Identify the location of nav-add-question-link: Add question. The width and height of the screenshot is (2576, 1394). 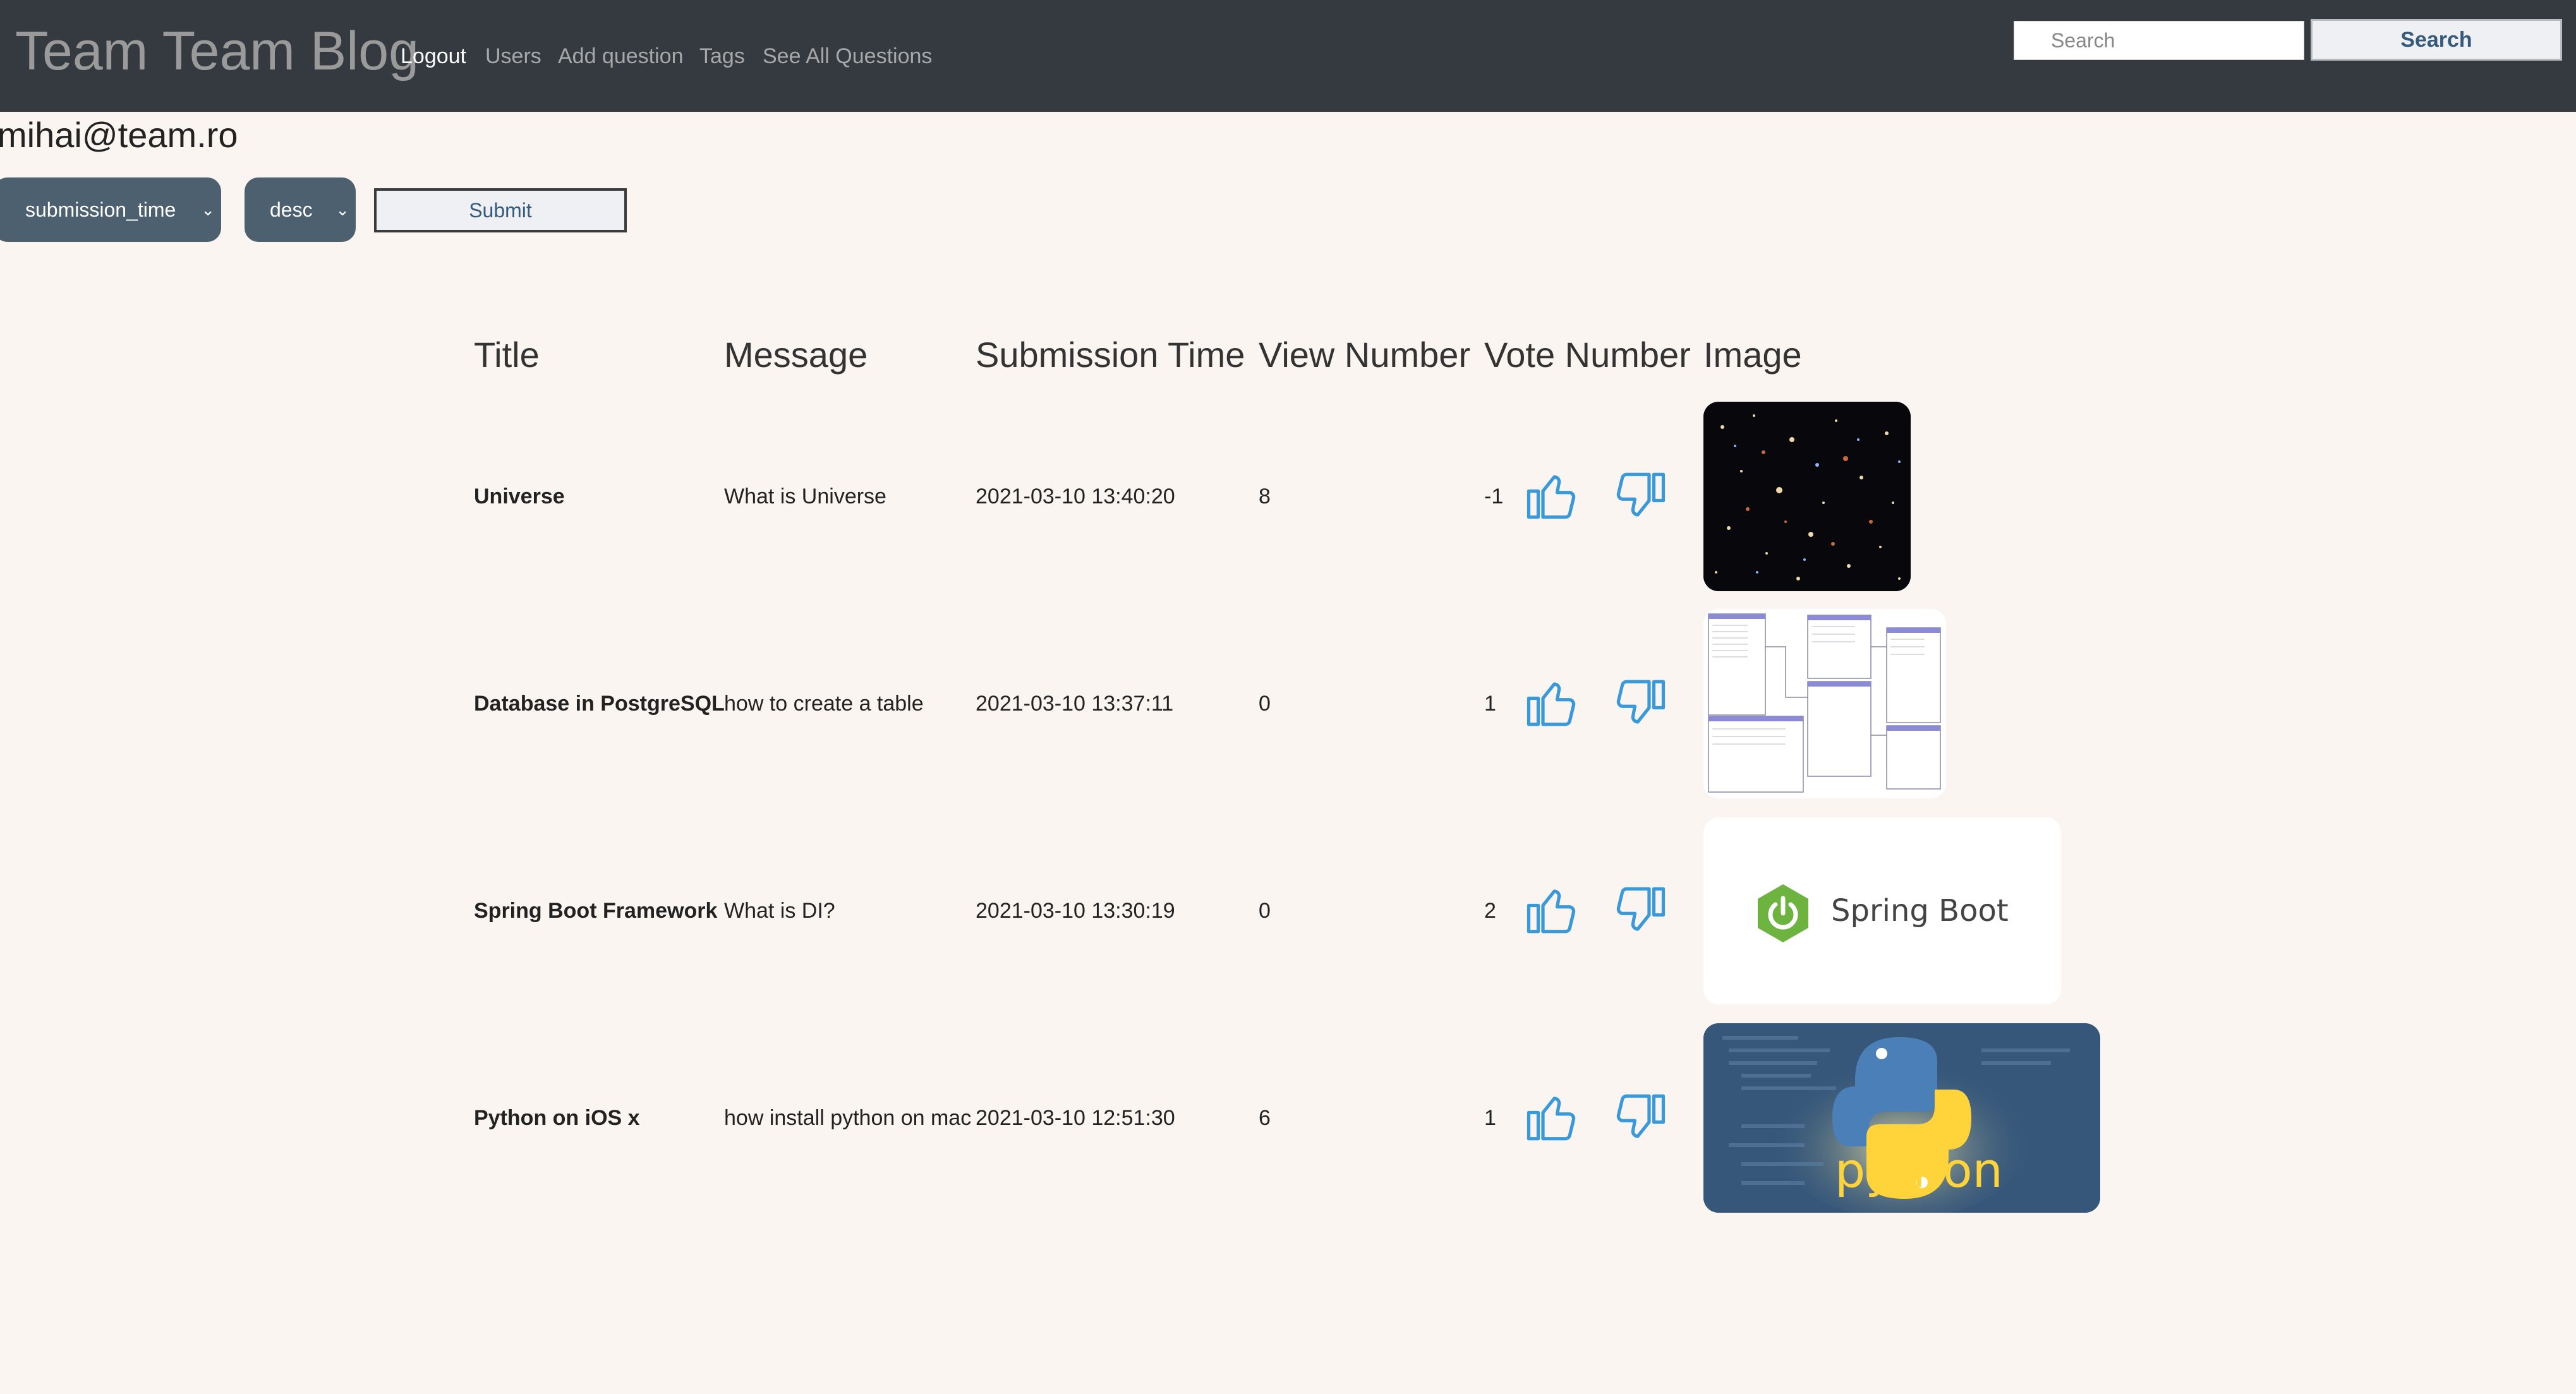
(621, 56).